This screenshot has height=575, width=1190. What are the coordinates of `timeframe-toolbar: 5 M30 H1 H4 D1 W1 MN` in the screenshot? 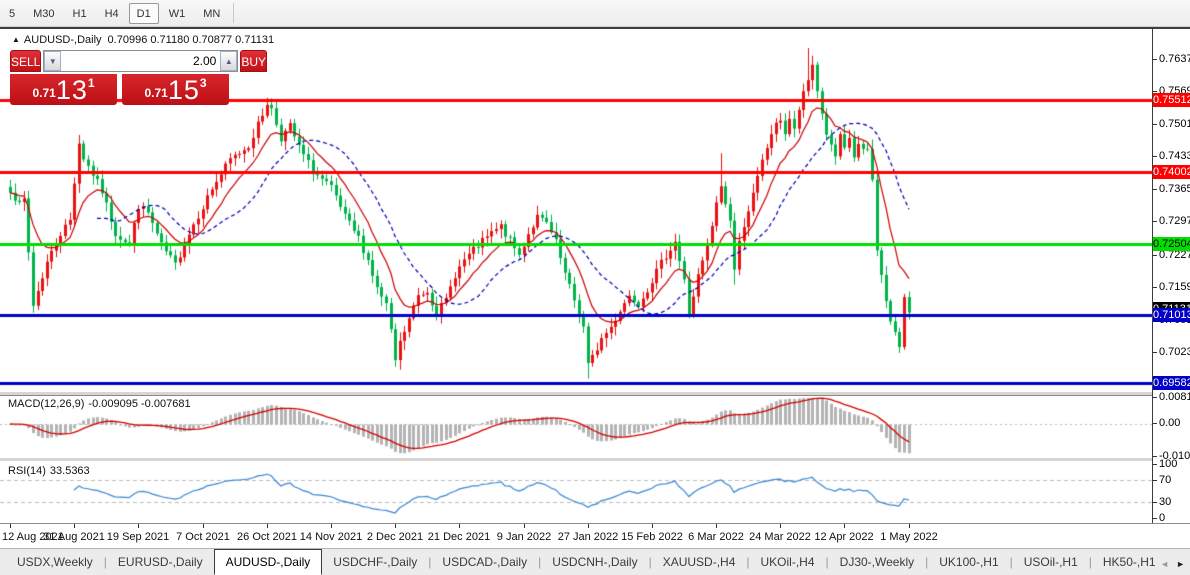 It's located at (595, 13).